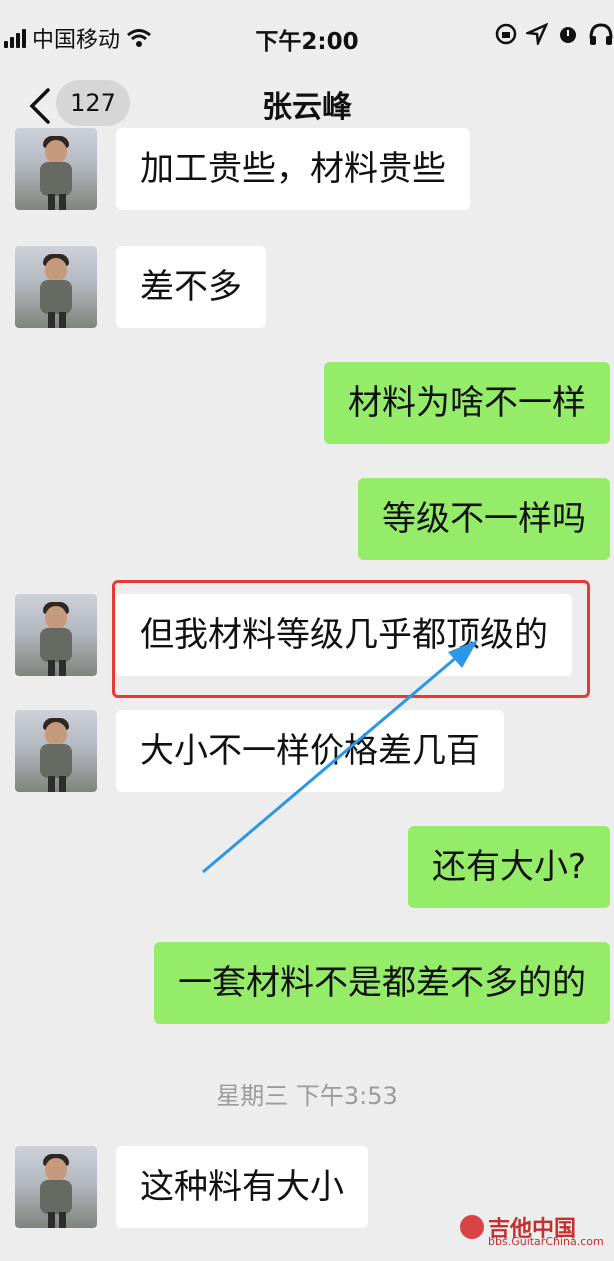  Describe the element at coordinates (351, 639) in the screenshot. I see `red-highlight-box` at that location.